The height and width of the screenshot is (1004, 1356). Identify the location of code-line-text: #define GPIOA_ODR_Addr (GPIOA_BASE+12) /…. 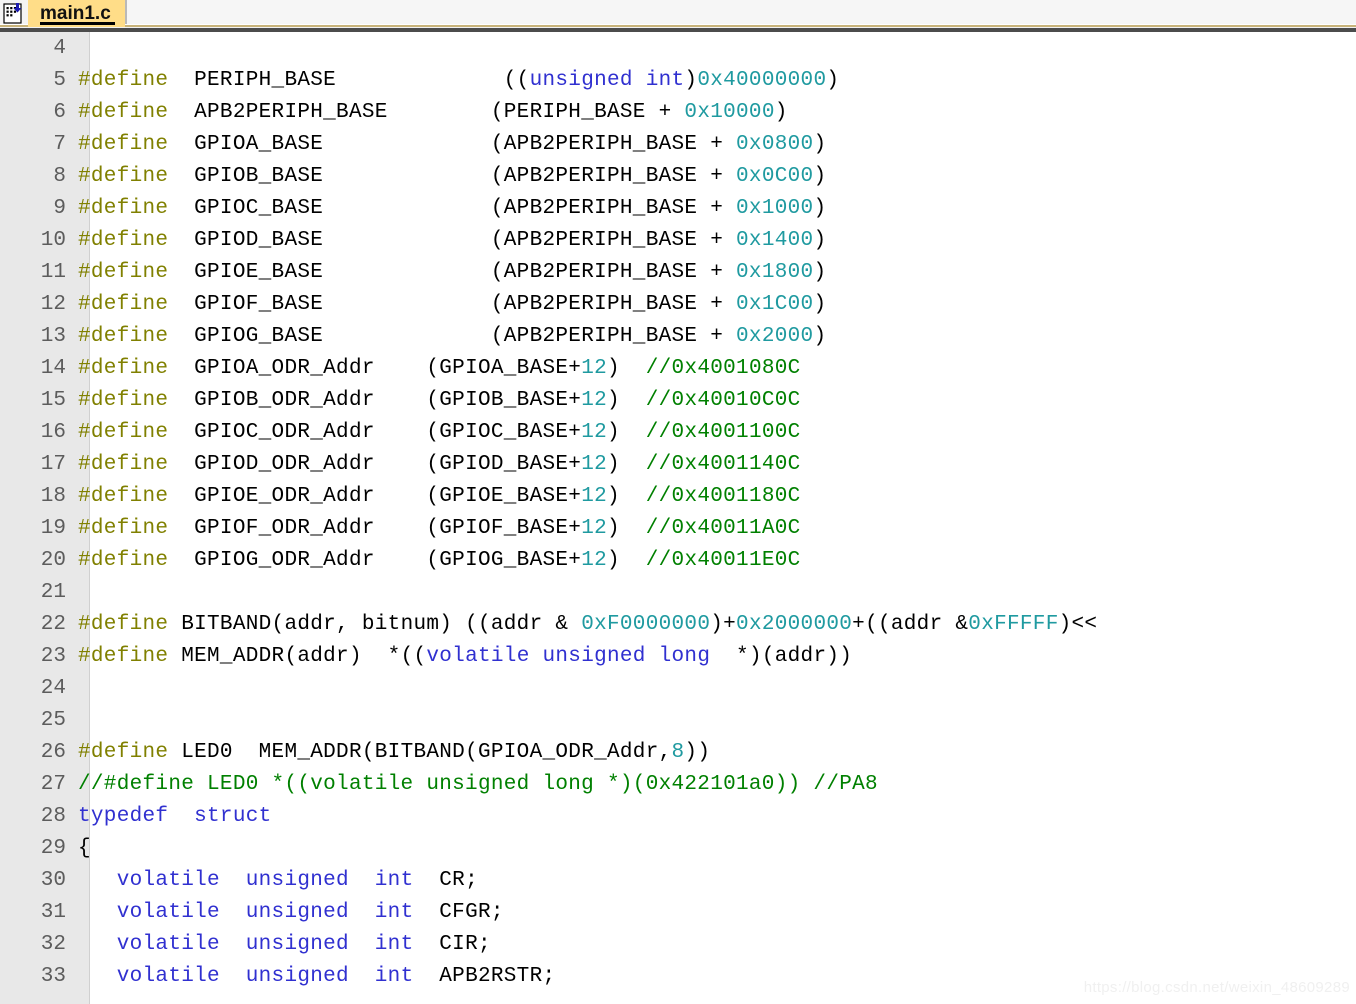
(717, 368).